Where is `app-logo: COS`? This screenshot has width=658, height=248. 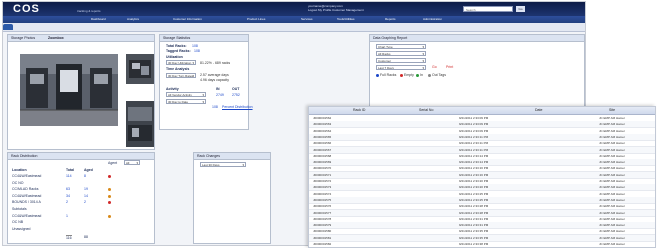
app-logo: COS is located at coordinates (26, 9).